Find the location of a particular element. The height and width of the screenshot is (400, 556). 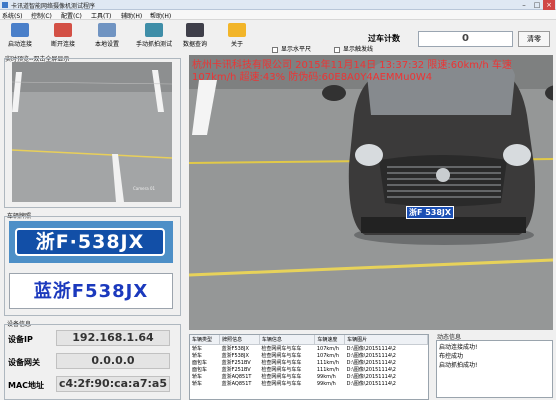

manual-capture-label: 手动抓拍测试 is located at coordinates (153, 44).